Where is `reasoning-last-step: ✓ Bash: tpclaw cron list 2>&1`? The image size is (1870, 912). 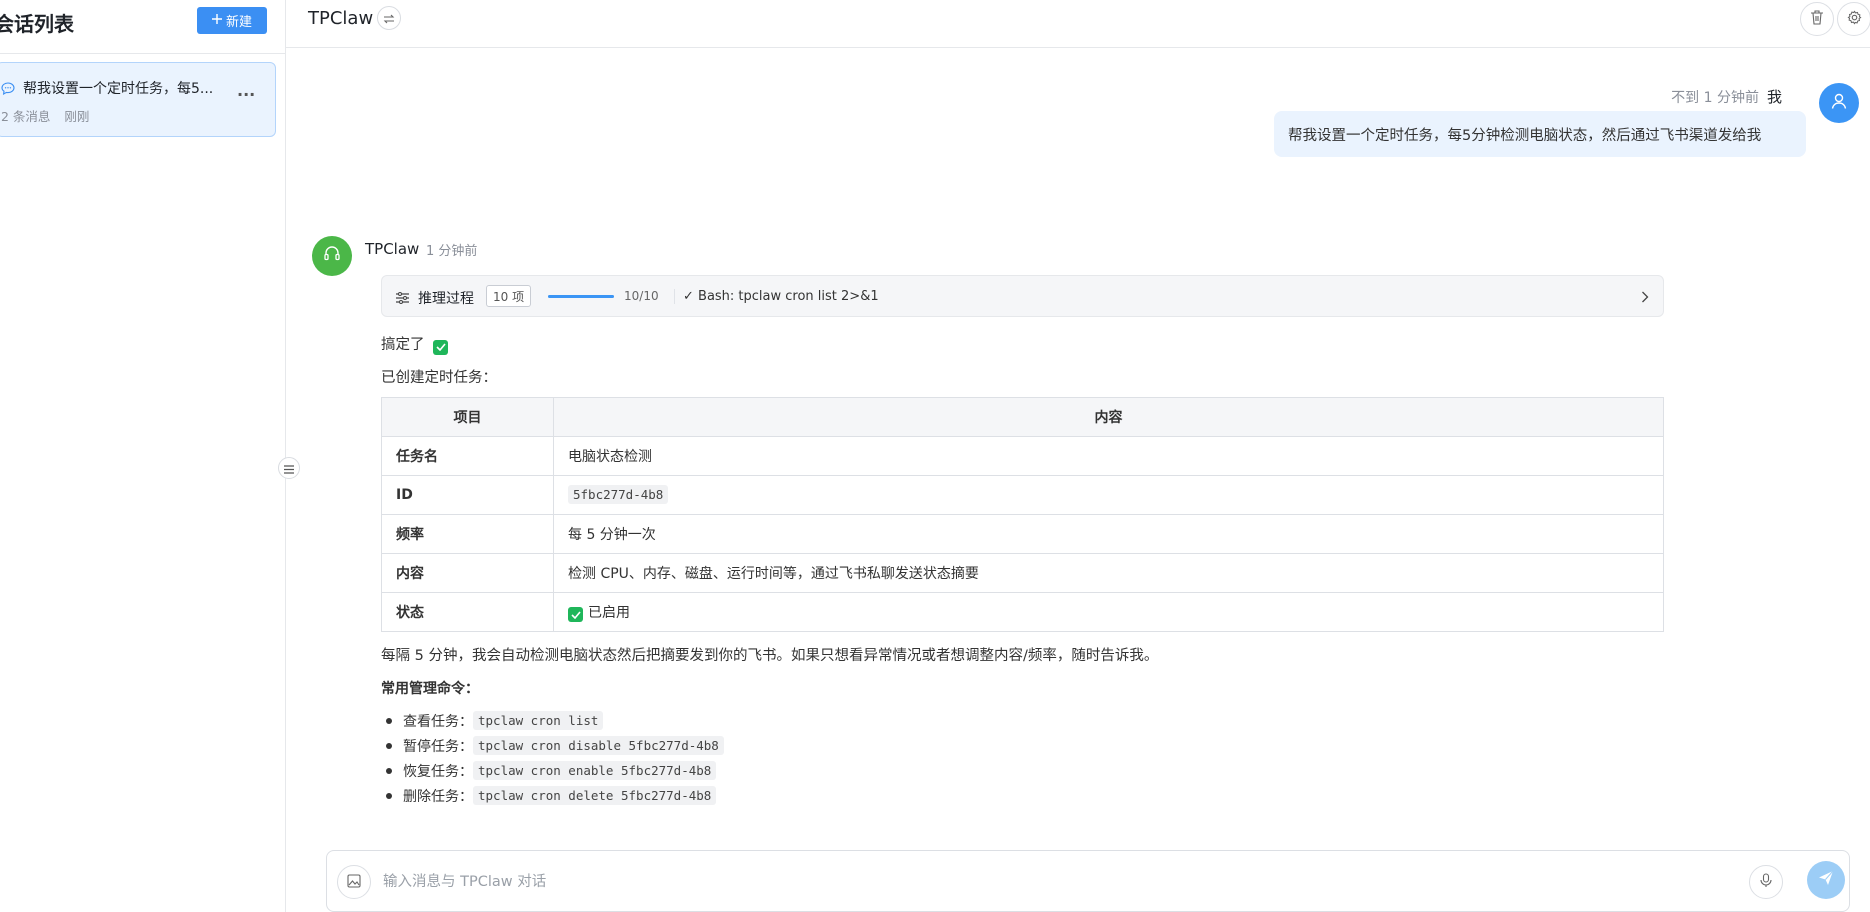
reasoning-last-step: ✓ Bash: tpclaw cron list 2>&1 is located at coordinates (776, 296).